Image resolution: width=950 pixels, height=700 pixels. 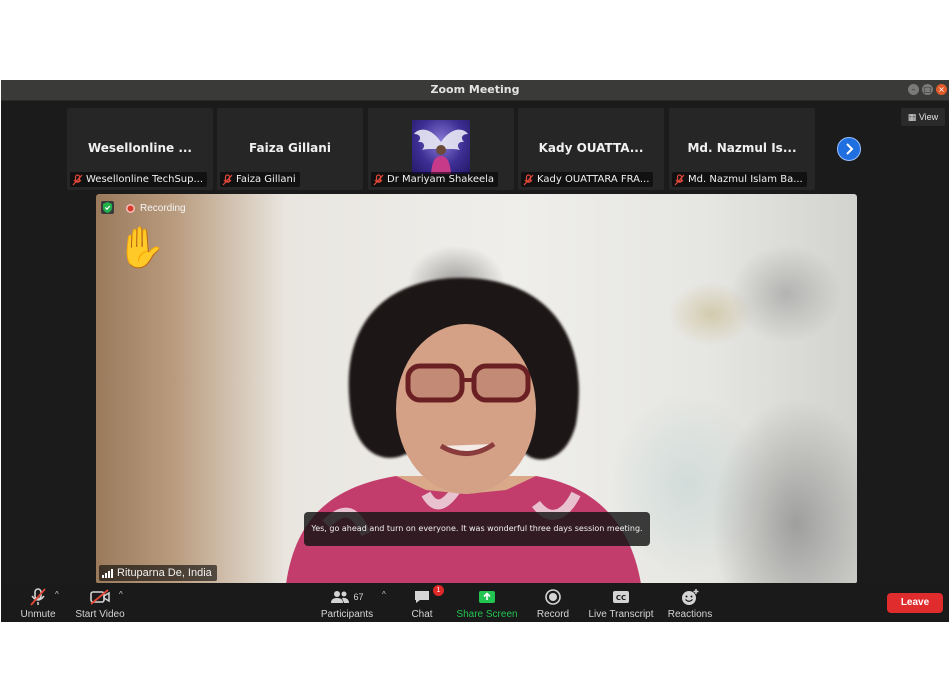 I want to click on angel-wings-image, so click(x=441, y=151).